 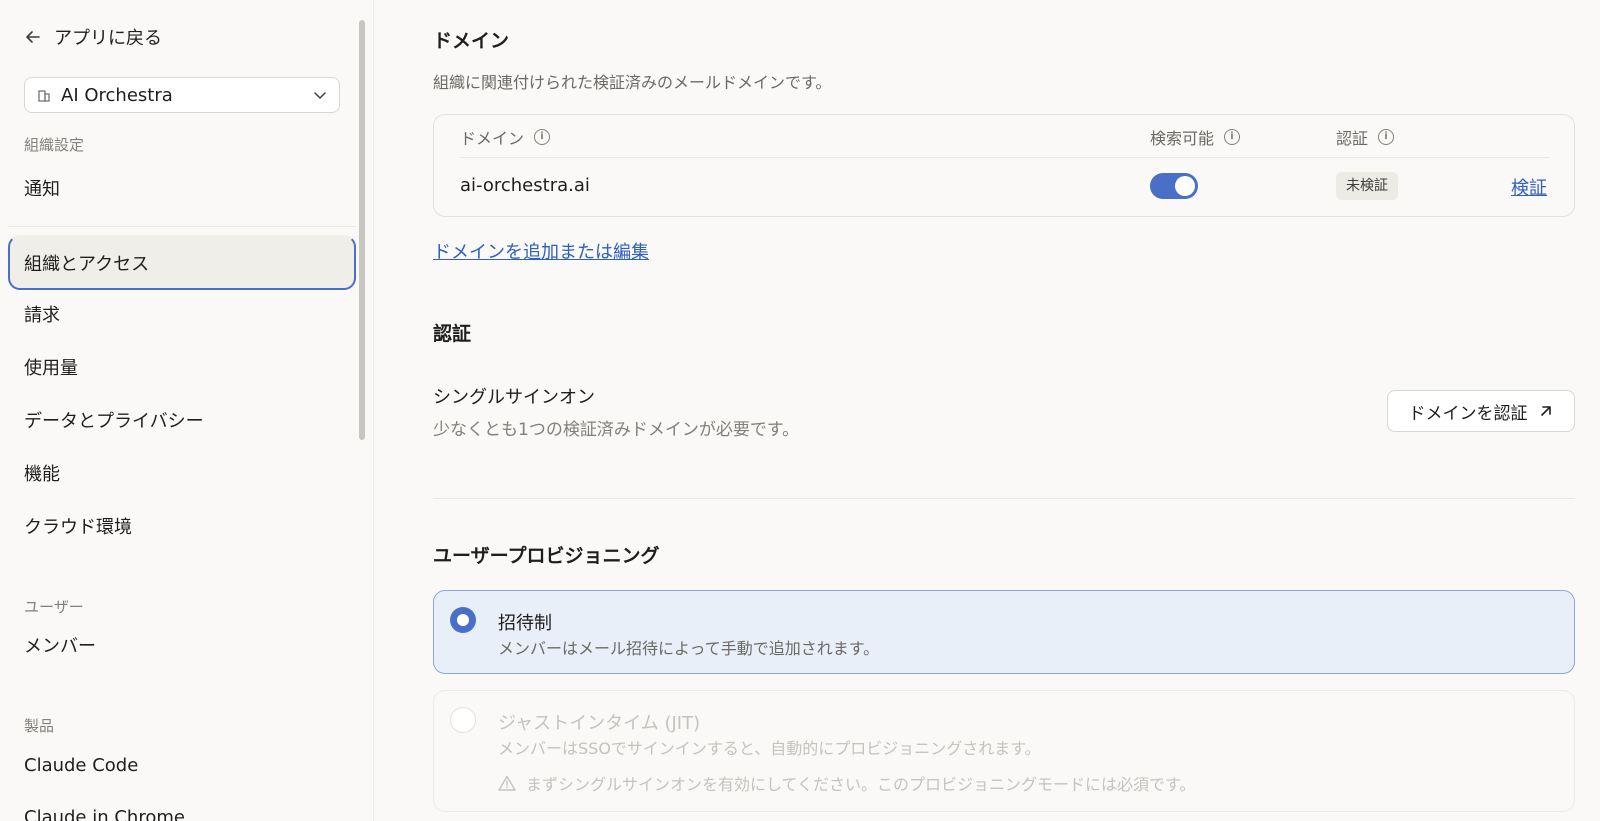 What do you see at coordinates (182, 226) in the screenshot?
I see `nav-divider` at bounding box center [182, 226].